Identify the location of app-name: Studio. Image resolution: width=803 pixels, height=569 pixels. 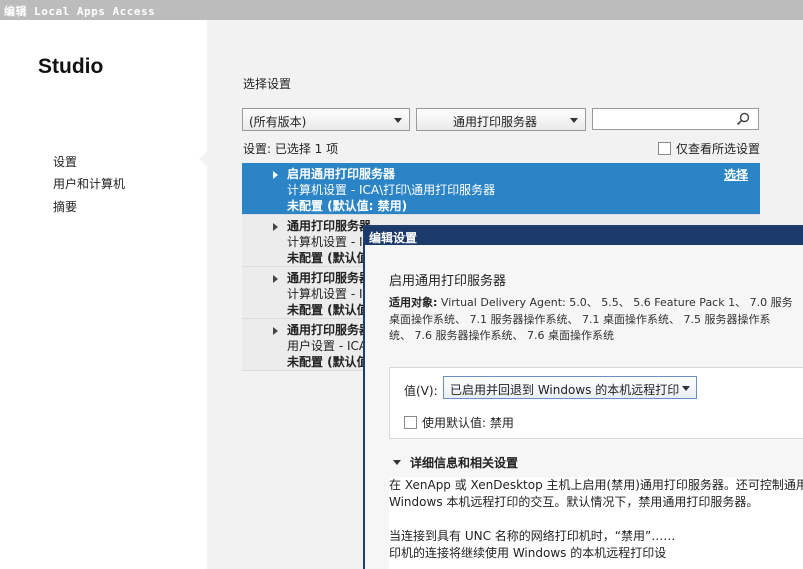
(71, 66).